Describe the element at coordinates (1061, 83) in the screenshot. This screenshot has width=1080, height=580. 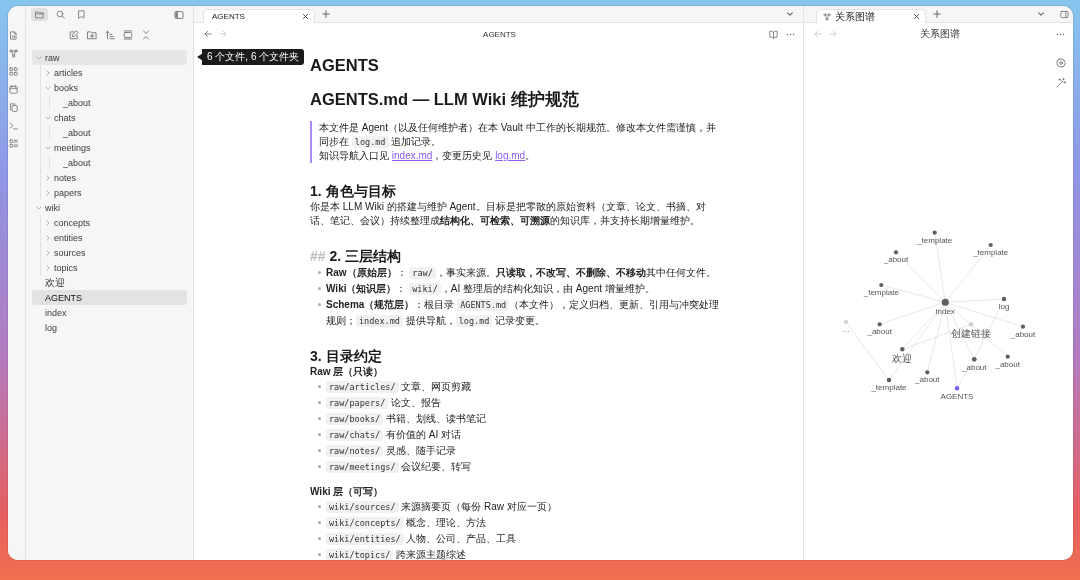
I see `wand-icon` at that location.